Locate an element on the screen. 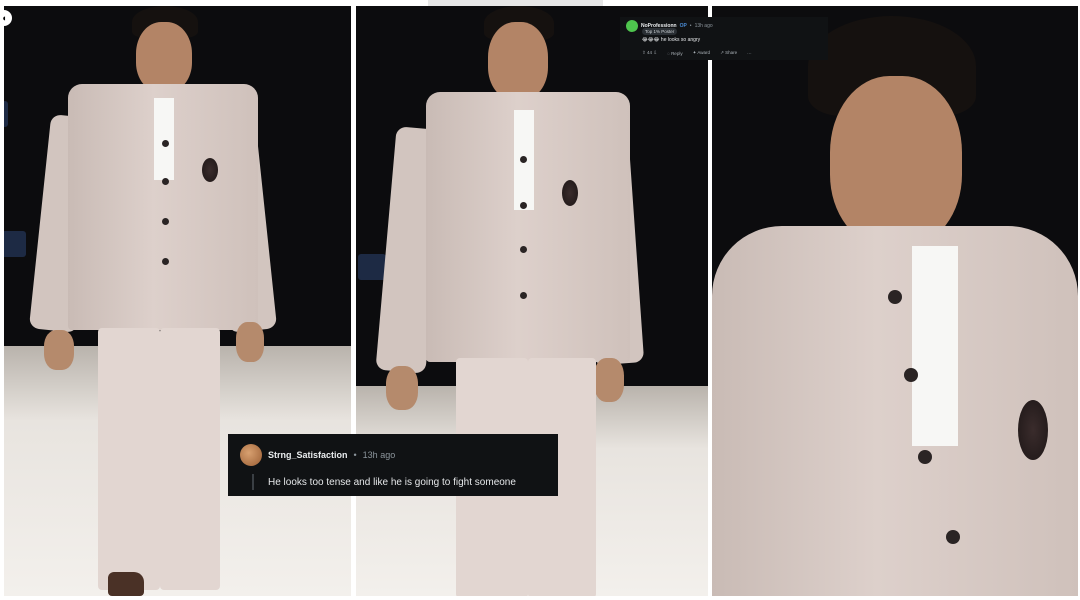 Image resolution: width=1080 pixels, height=600 pixels. username: Strng_Satisfaction is located at coordinates (308, 455).